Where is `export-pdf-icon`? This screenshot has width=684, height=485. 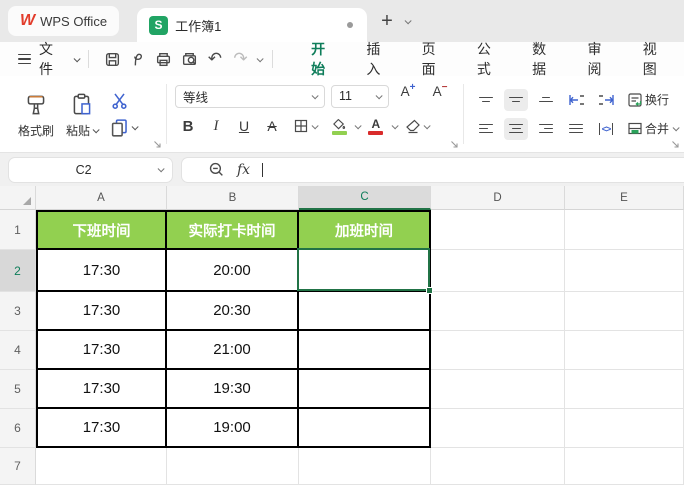 export-pdf-icon is located at coordinates (138, 59).